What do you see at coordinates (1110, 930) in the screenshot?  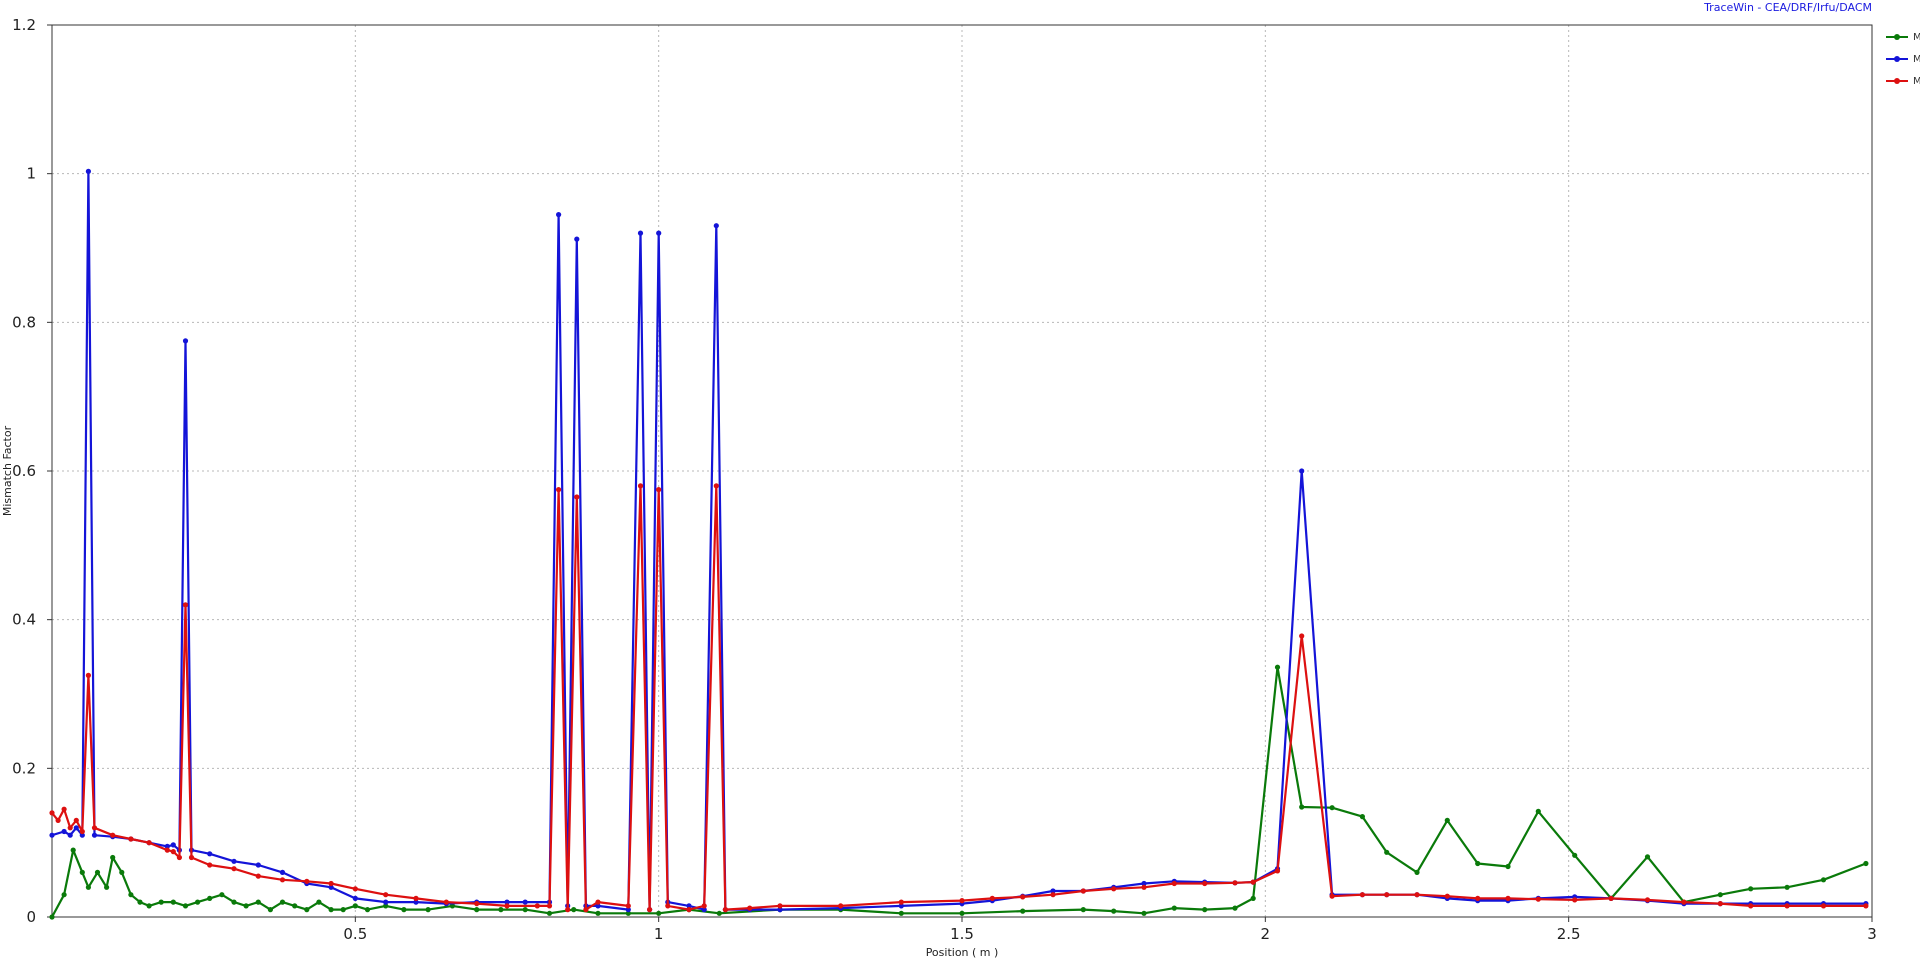 I see `x-axis-ticks: 0.5 1 1.5 2 2.5 3` at bounding box center [1110, 930].